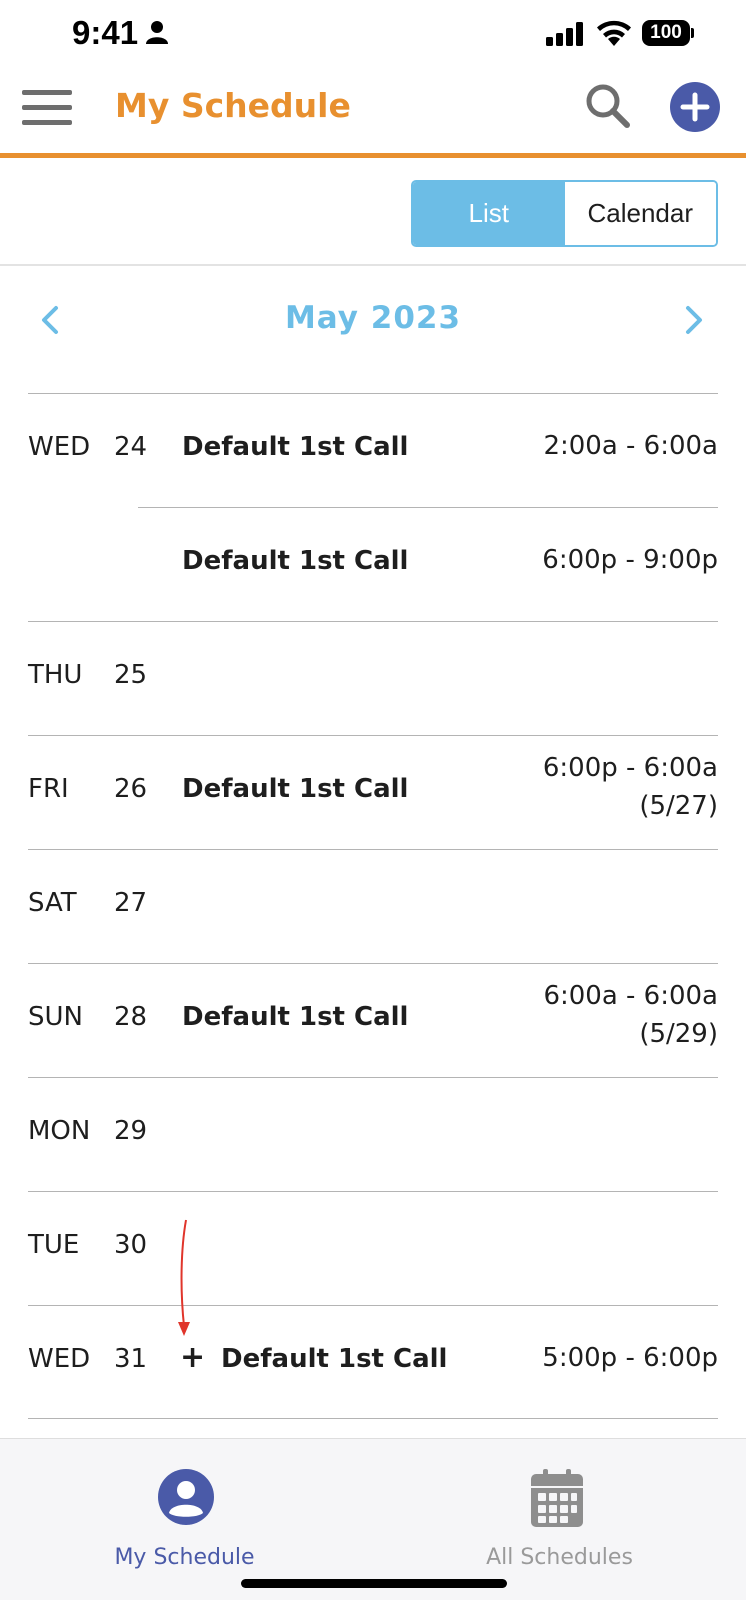 The width and height of the screenshot is (746, 1600). Describe the element at coordinates (564, 34) in the screenshot. I see `signal-icon` at that location.